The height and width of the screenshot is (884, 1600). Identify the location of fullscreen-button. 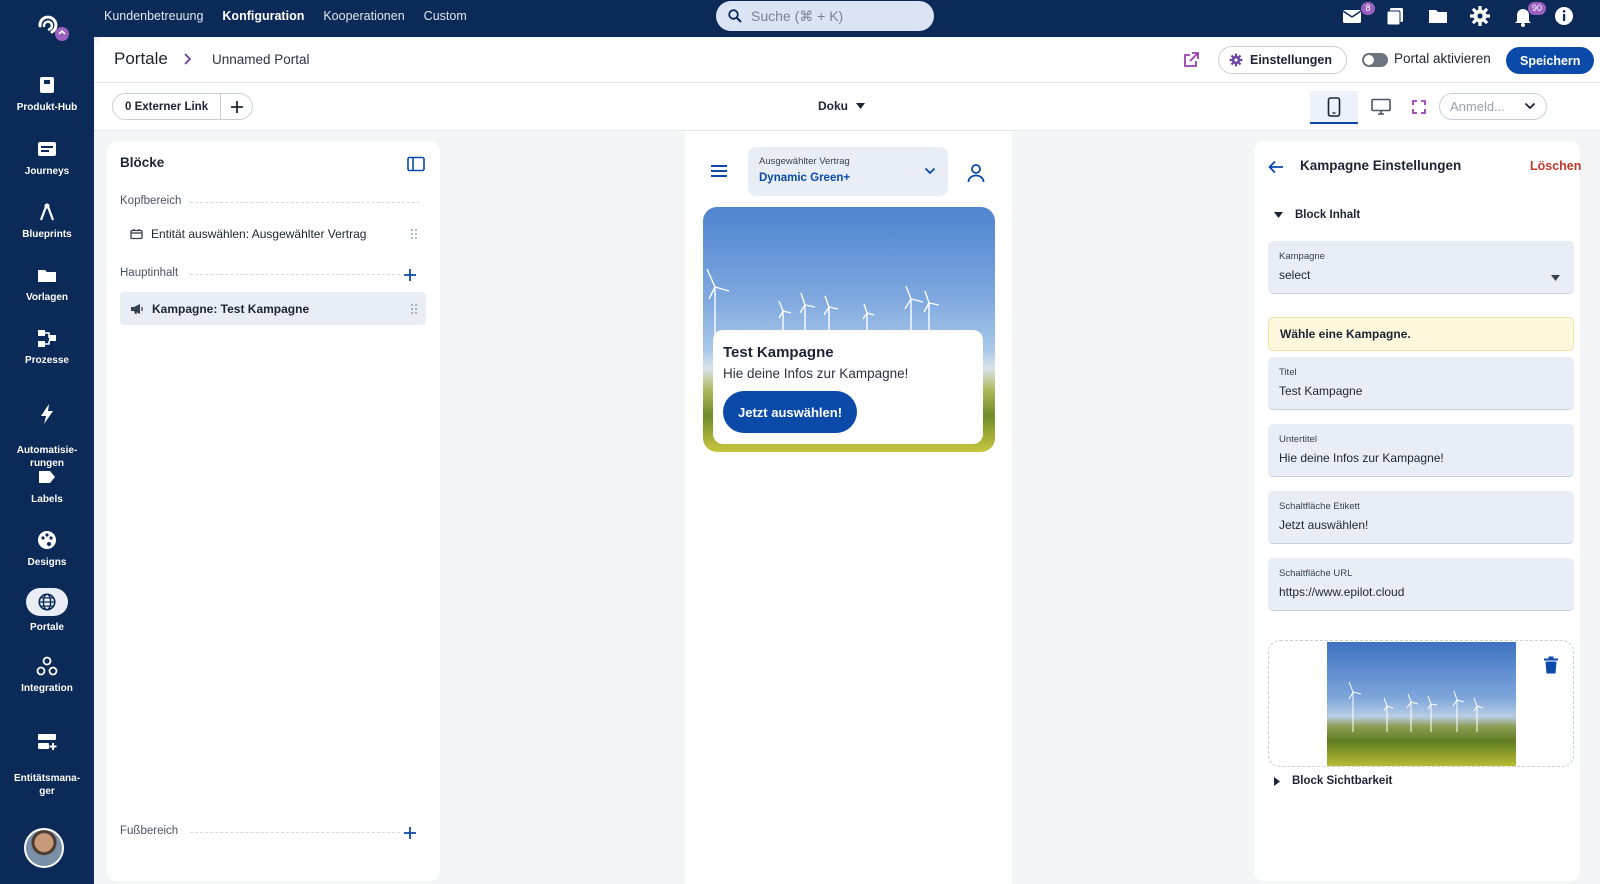
(1419, 107).